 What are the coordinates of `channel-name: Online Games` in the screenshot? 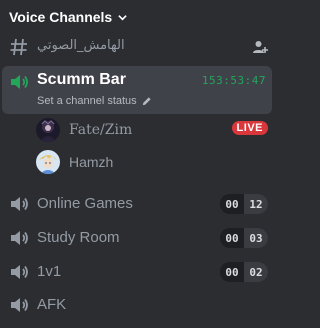 It's located at (85, 203).